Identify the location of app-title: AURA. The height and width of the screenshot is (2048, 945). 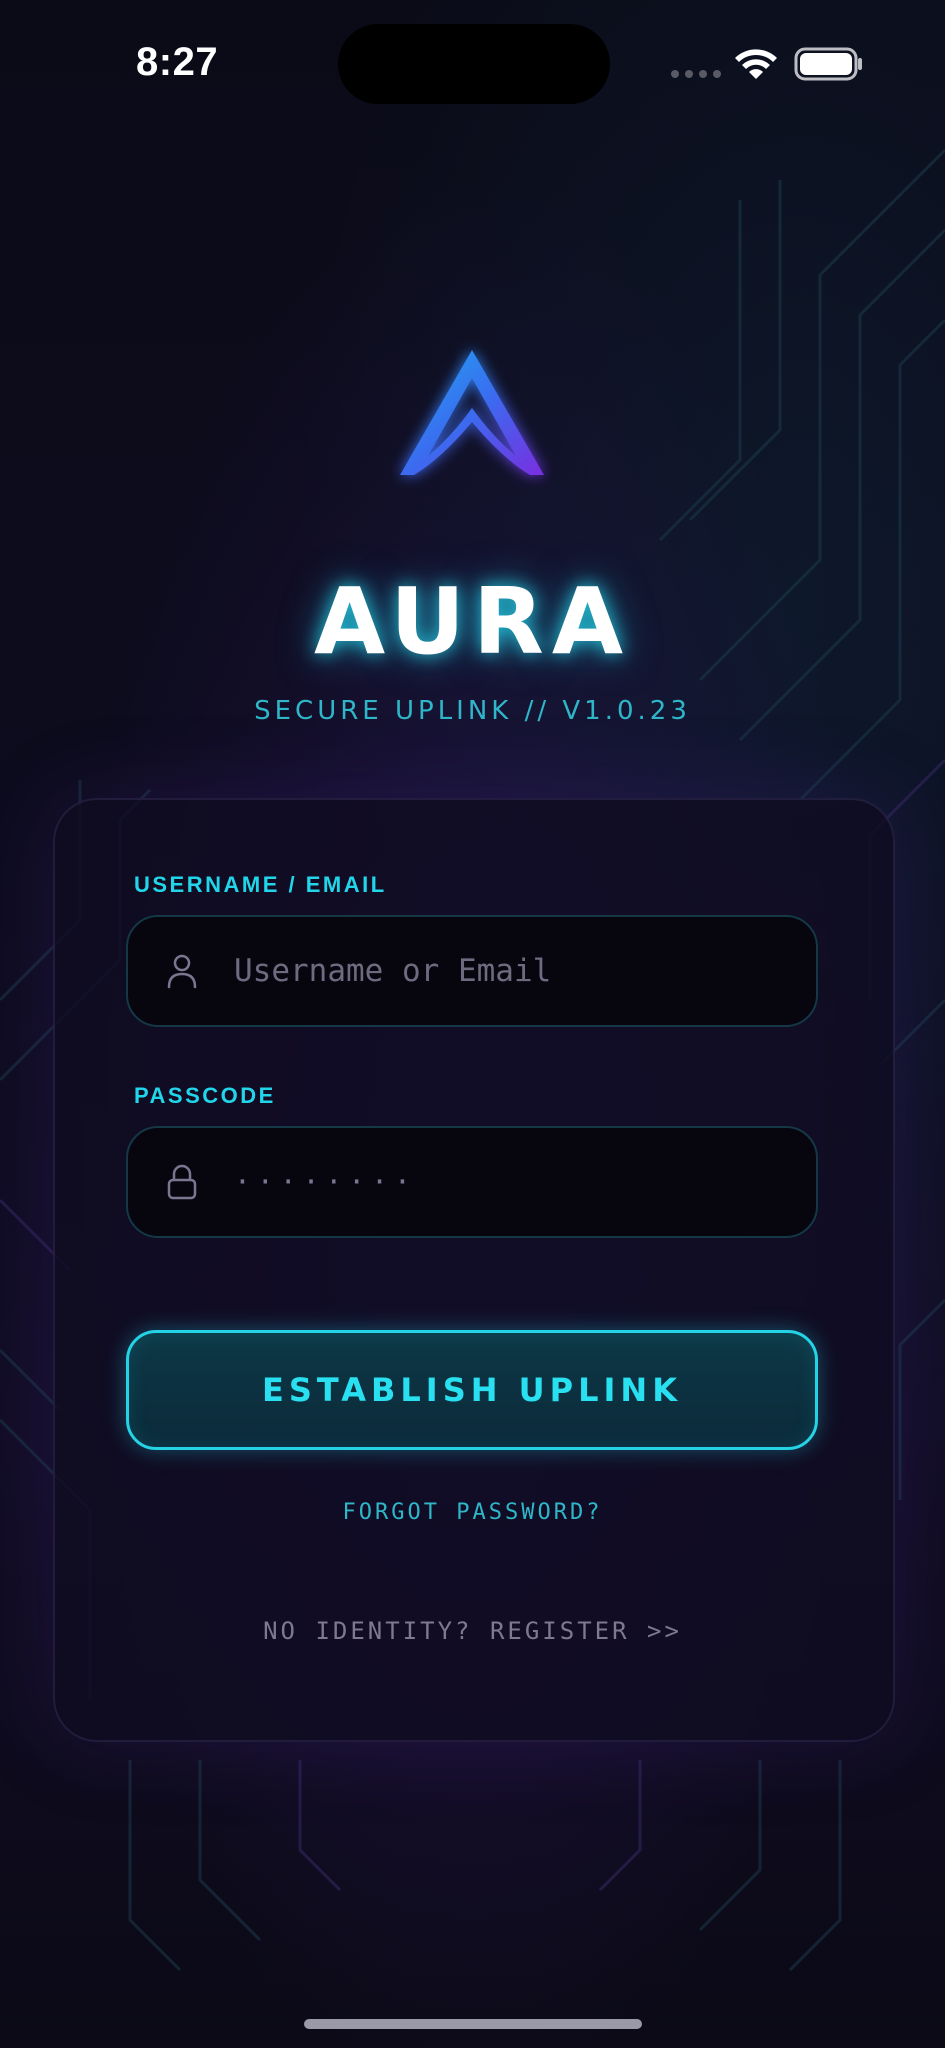
(472, 621).